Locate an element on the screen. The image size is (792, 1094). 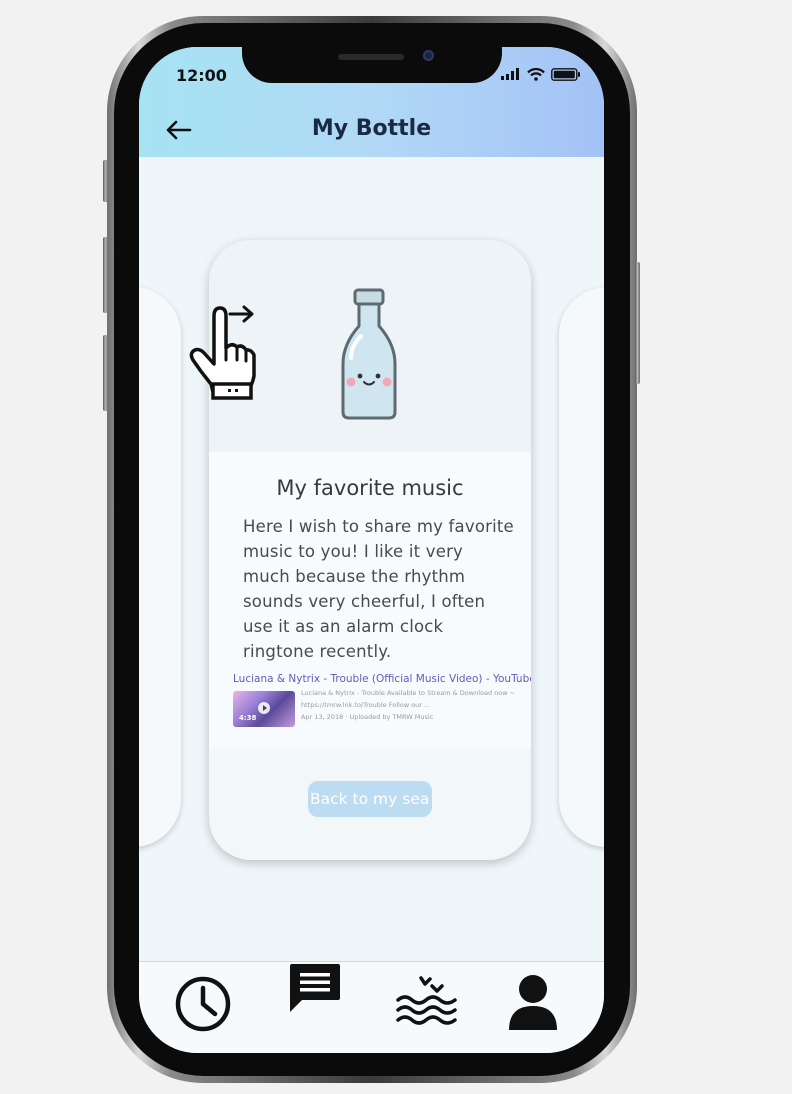
next-card-peek is located at coordinates (581, 567).